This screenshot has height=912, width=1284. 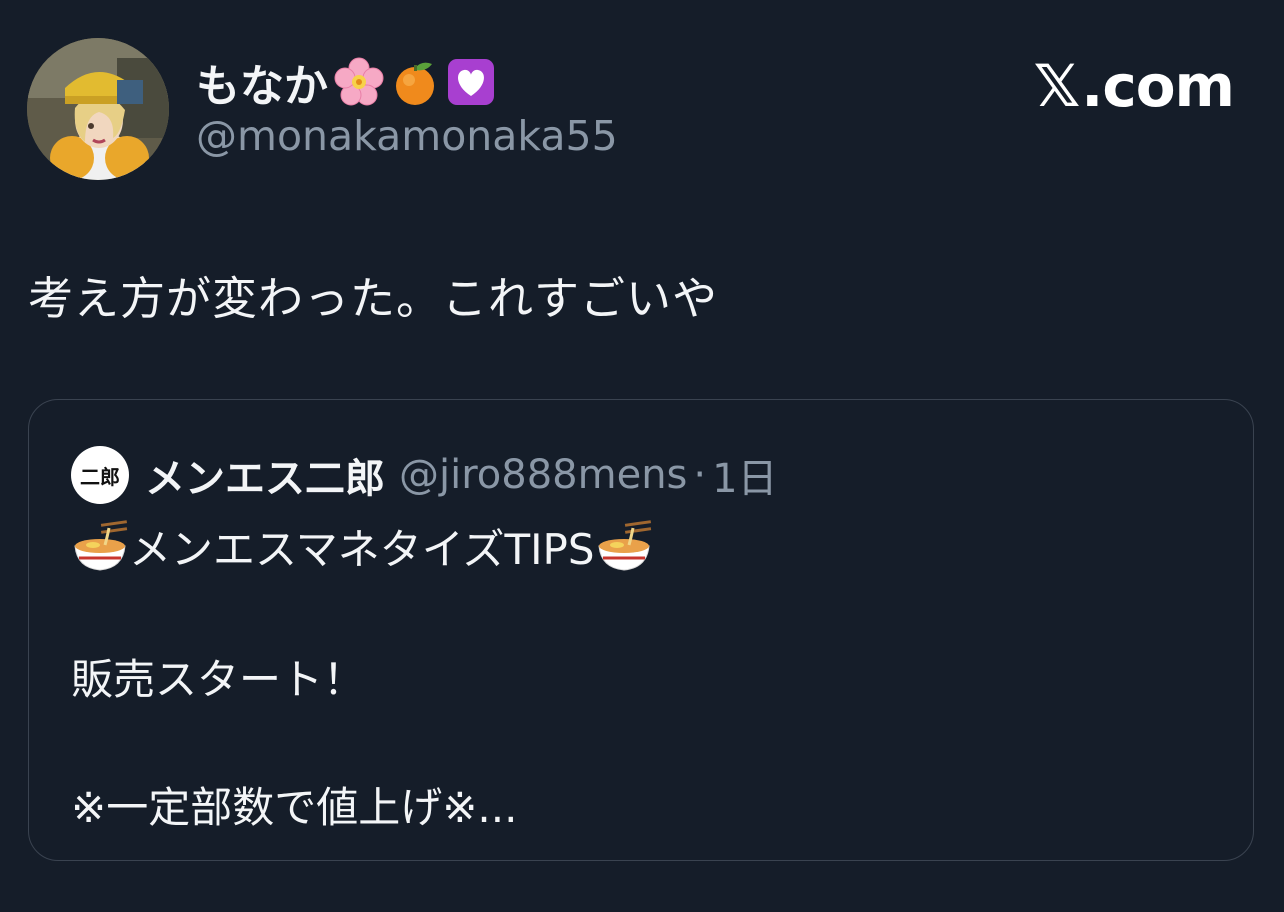 I want to click on x-com-logo: 𝕏 .com, so click(x=1134, y=86).